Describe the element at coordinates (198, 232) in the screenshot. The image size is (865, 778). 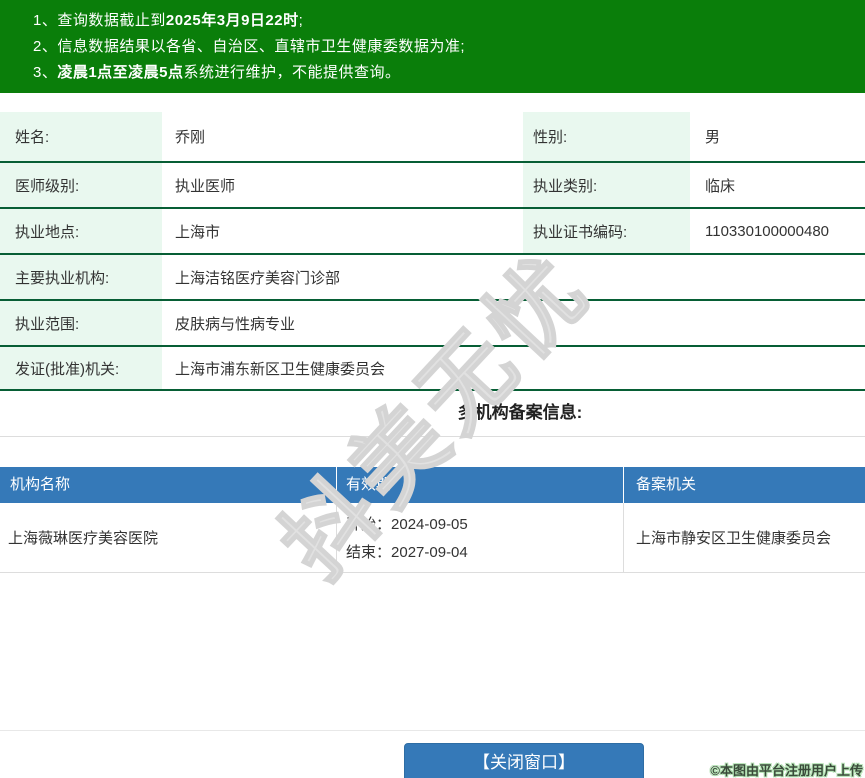
I see `field-value-practice-place: 上海市` at that location.